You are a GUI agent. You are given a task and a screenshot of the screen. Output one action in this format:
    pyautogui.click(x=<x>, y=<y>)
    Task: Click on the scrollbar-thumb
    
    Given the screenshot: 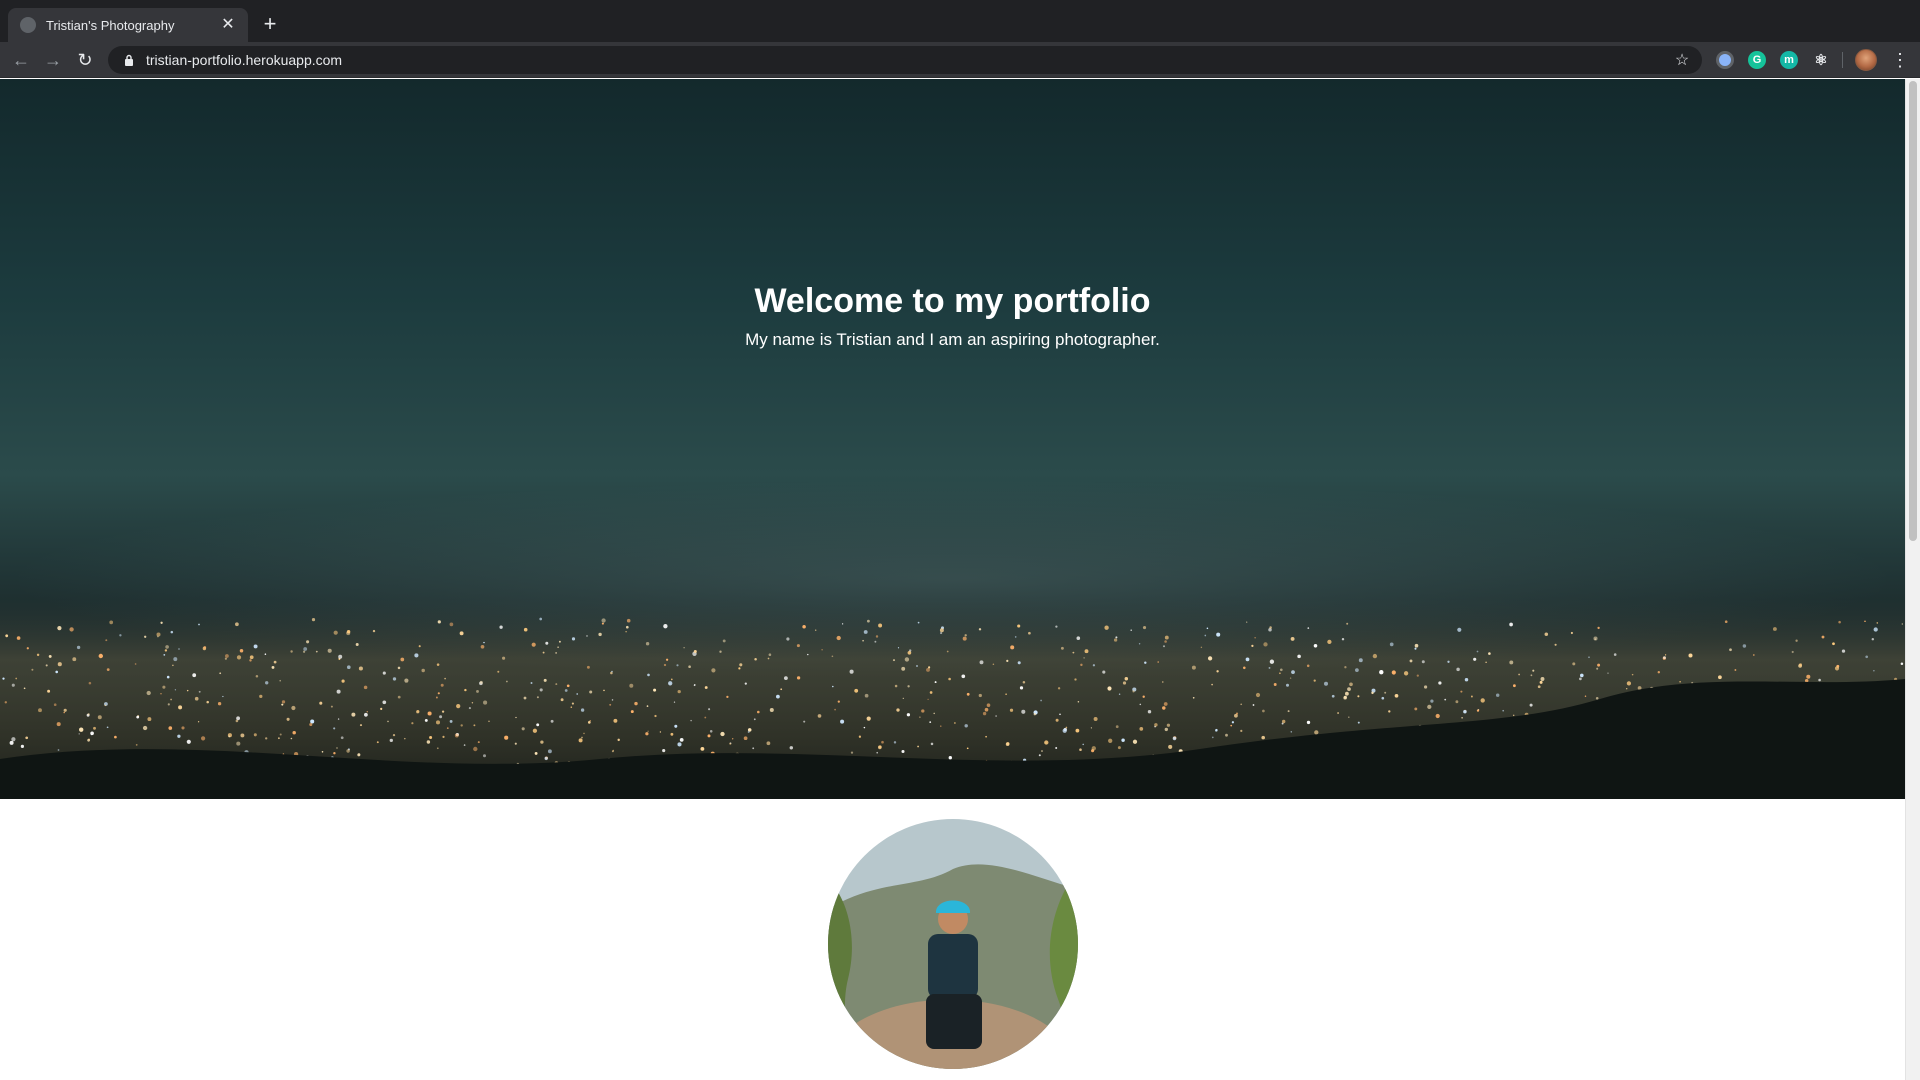 What is the action you would take?
    pyautogui.click(x=1913, y=311)
    